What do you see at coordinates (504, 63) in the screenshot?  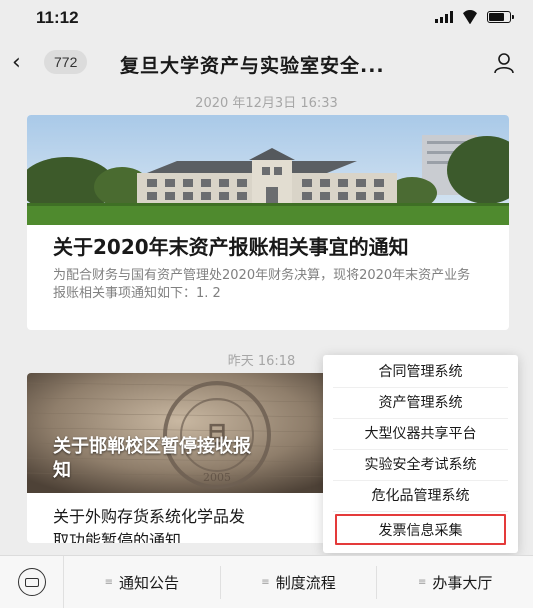 I see `person-icon` at bounding box center [504, 63].